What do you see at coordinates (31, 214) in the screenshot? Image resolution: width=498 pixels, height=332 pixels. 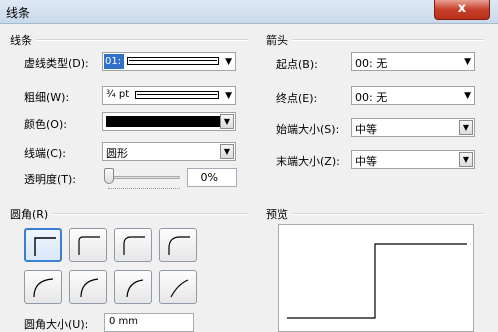 I see `corner-group-title: 圆角(R)` at bounding box center [31, 214].